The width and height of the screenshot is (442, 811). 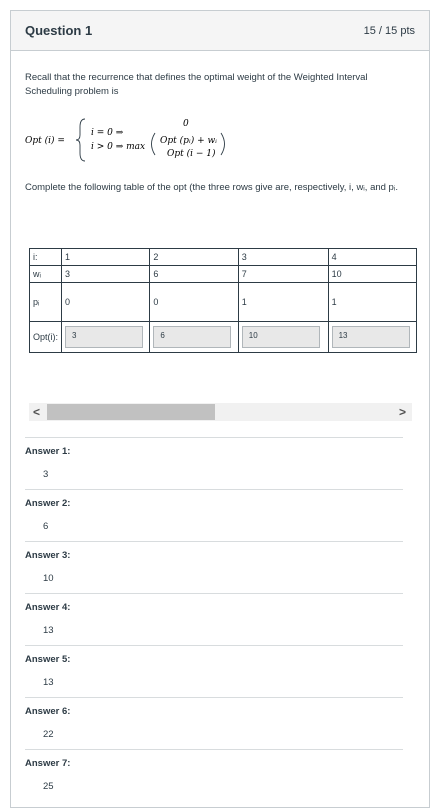 What do you see at coordinates (45, 274) in the screenshot?
I see `row-label: wᵢ` at bounding box center [45, 274].